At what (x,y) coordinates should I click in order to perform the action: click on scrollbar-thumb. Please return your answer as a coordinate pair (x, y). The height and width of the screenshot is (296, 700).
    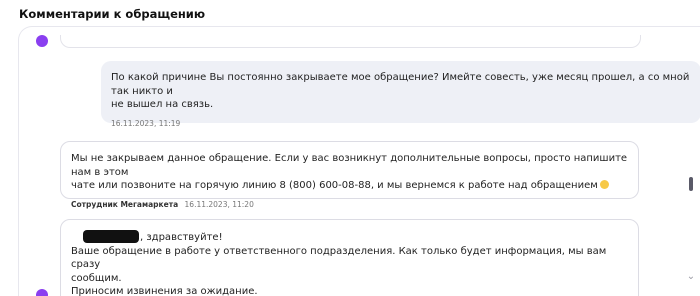
    Looking at the image, I should click on (691, 184).